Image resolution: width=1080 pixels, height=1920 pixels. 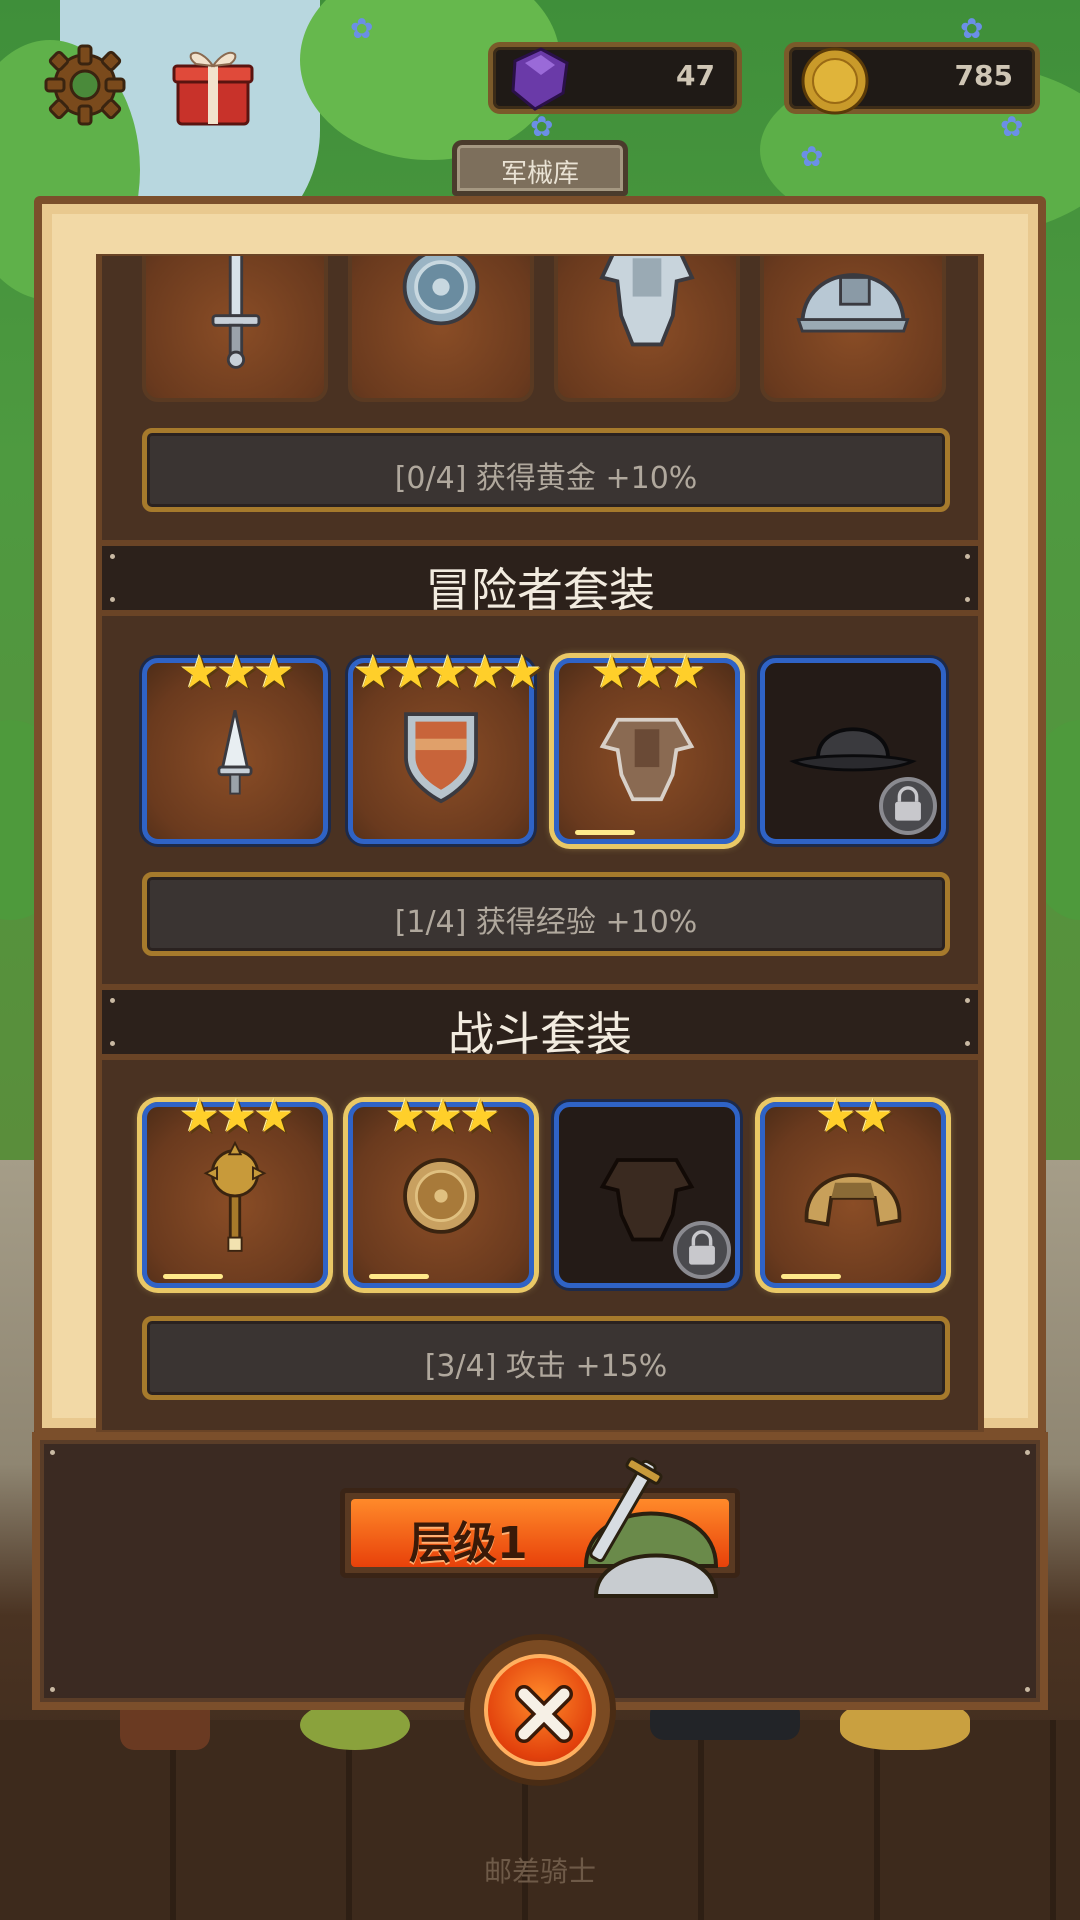 I want to click on gem-count: 47, so click(x=695, y=75).